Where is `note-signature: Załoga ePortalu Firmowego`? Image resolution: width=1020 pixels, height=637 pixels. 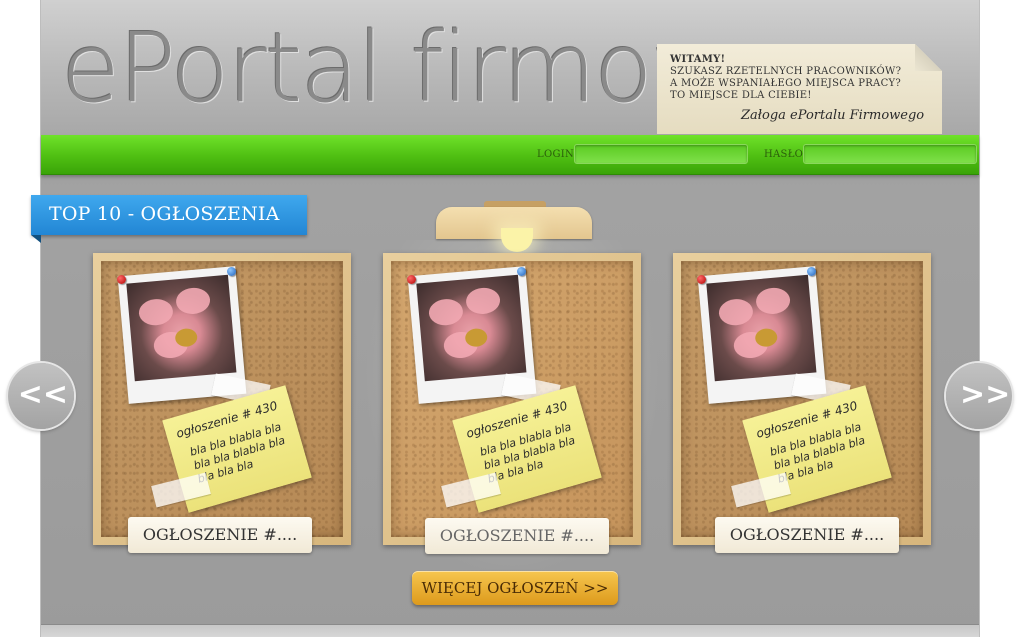
note-signature: Załoga ePortalu Firmowego is located at coordinates (833, 115).